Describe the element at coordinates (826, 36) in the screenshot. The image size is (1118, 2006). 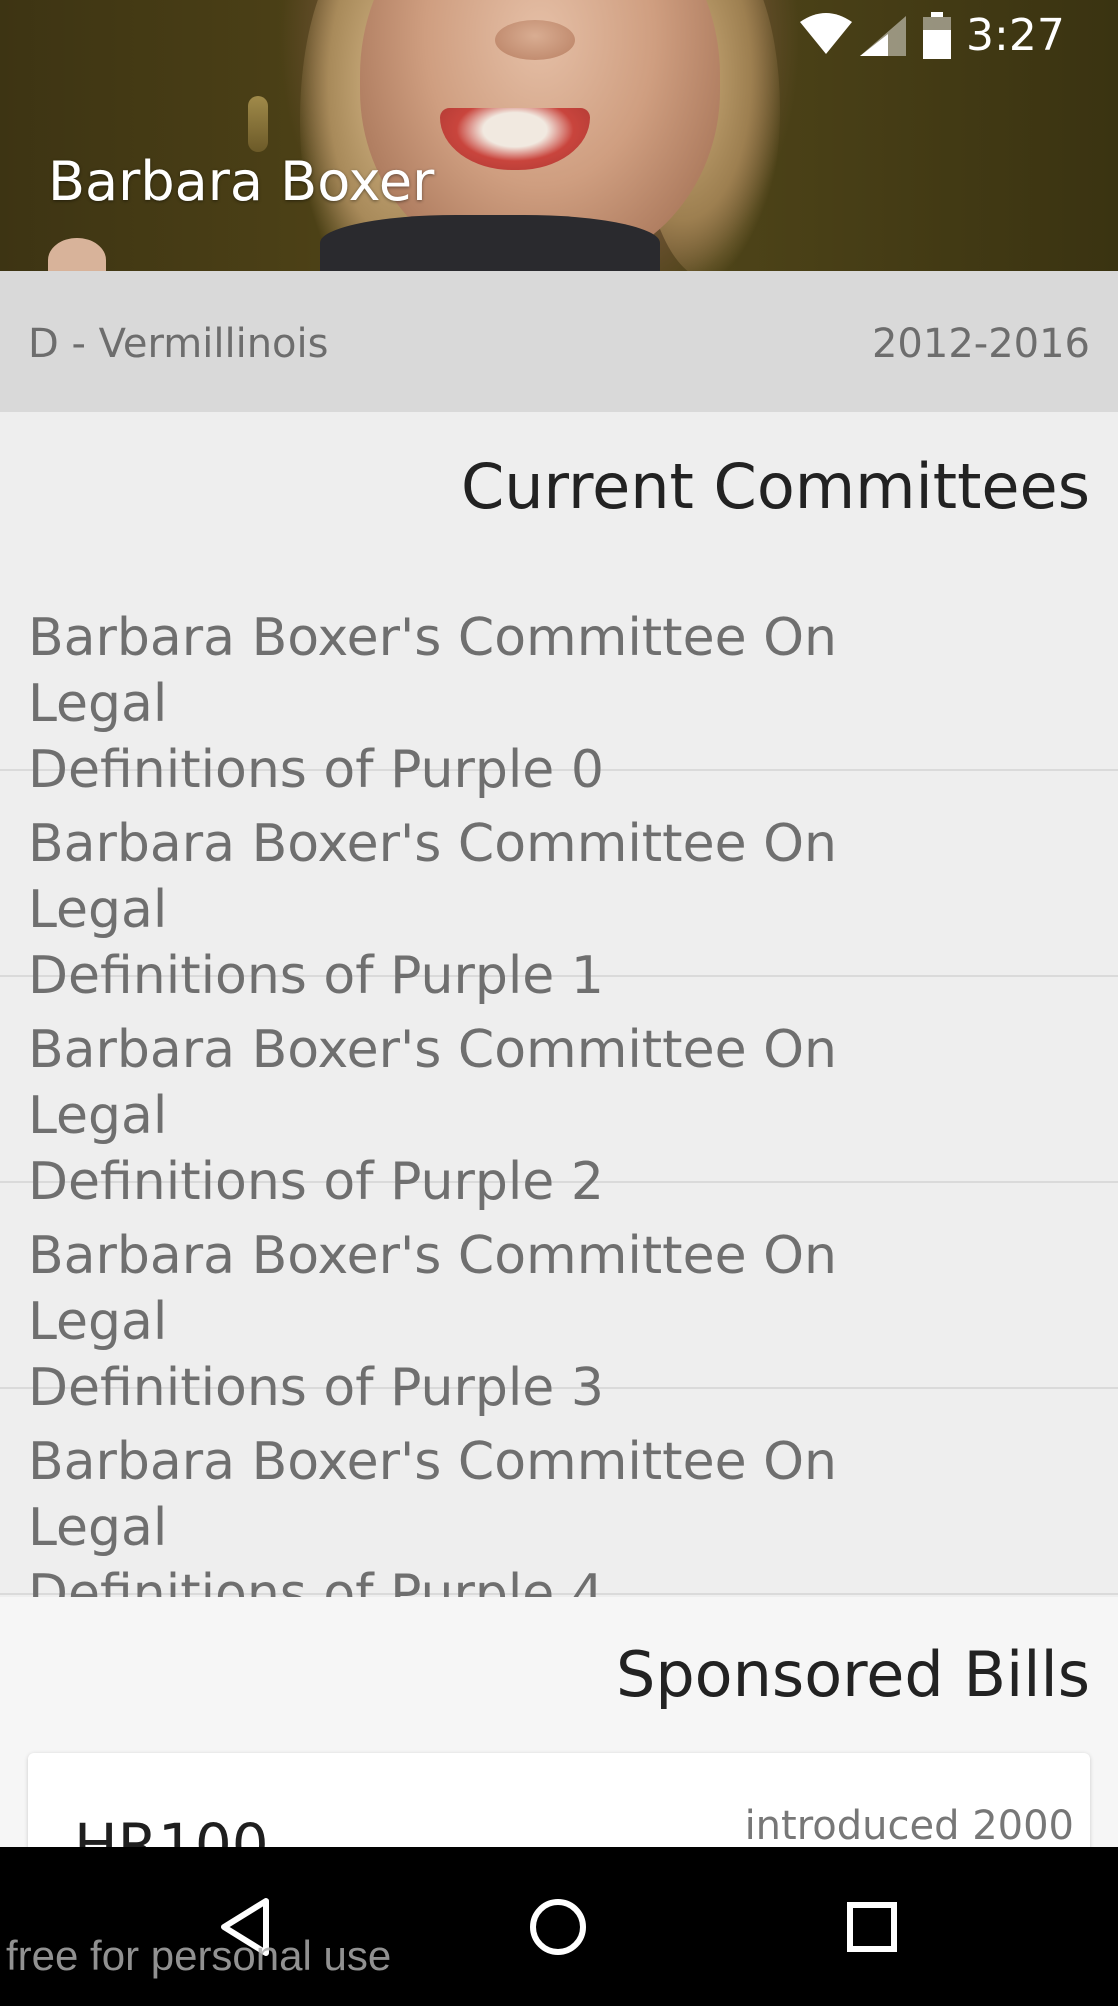
I see `wifi-icon` at that location.